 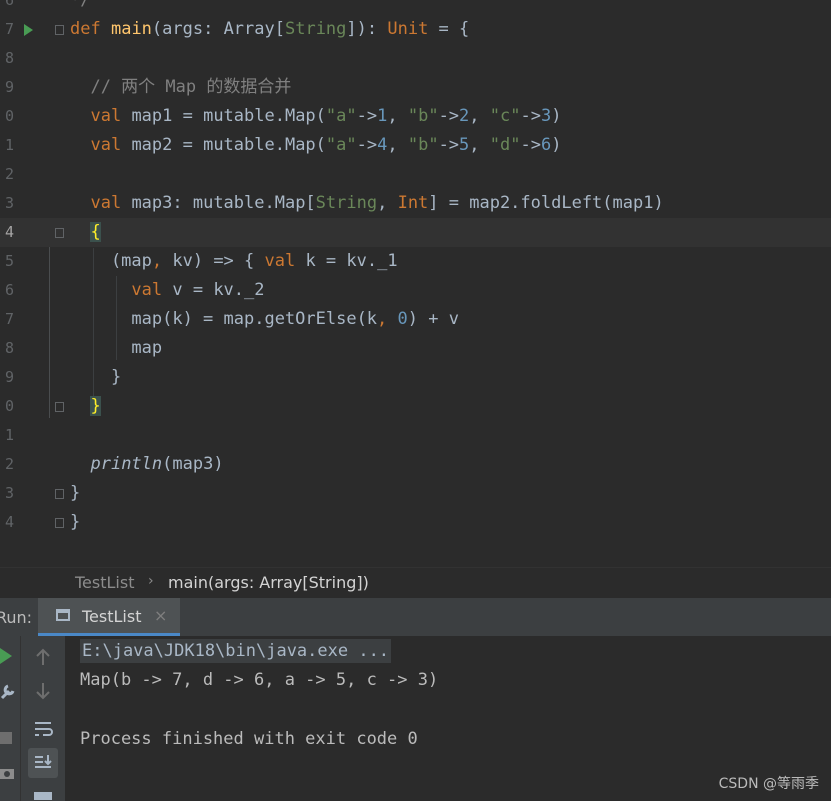 I want to click on code-text: map, so click(x=116, y=348).